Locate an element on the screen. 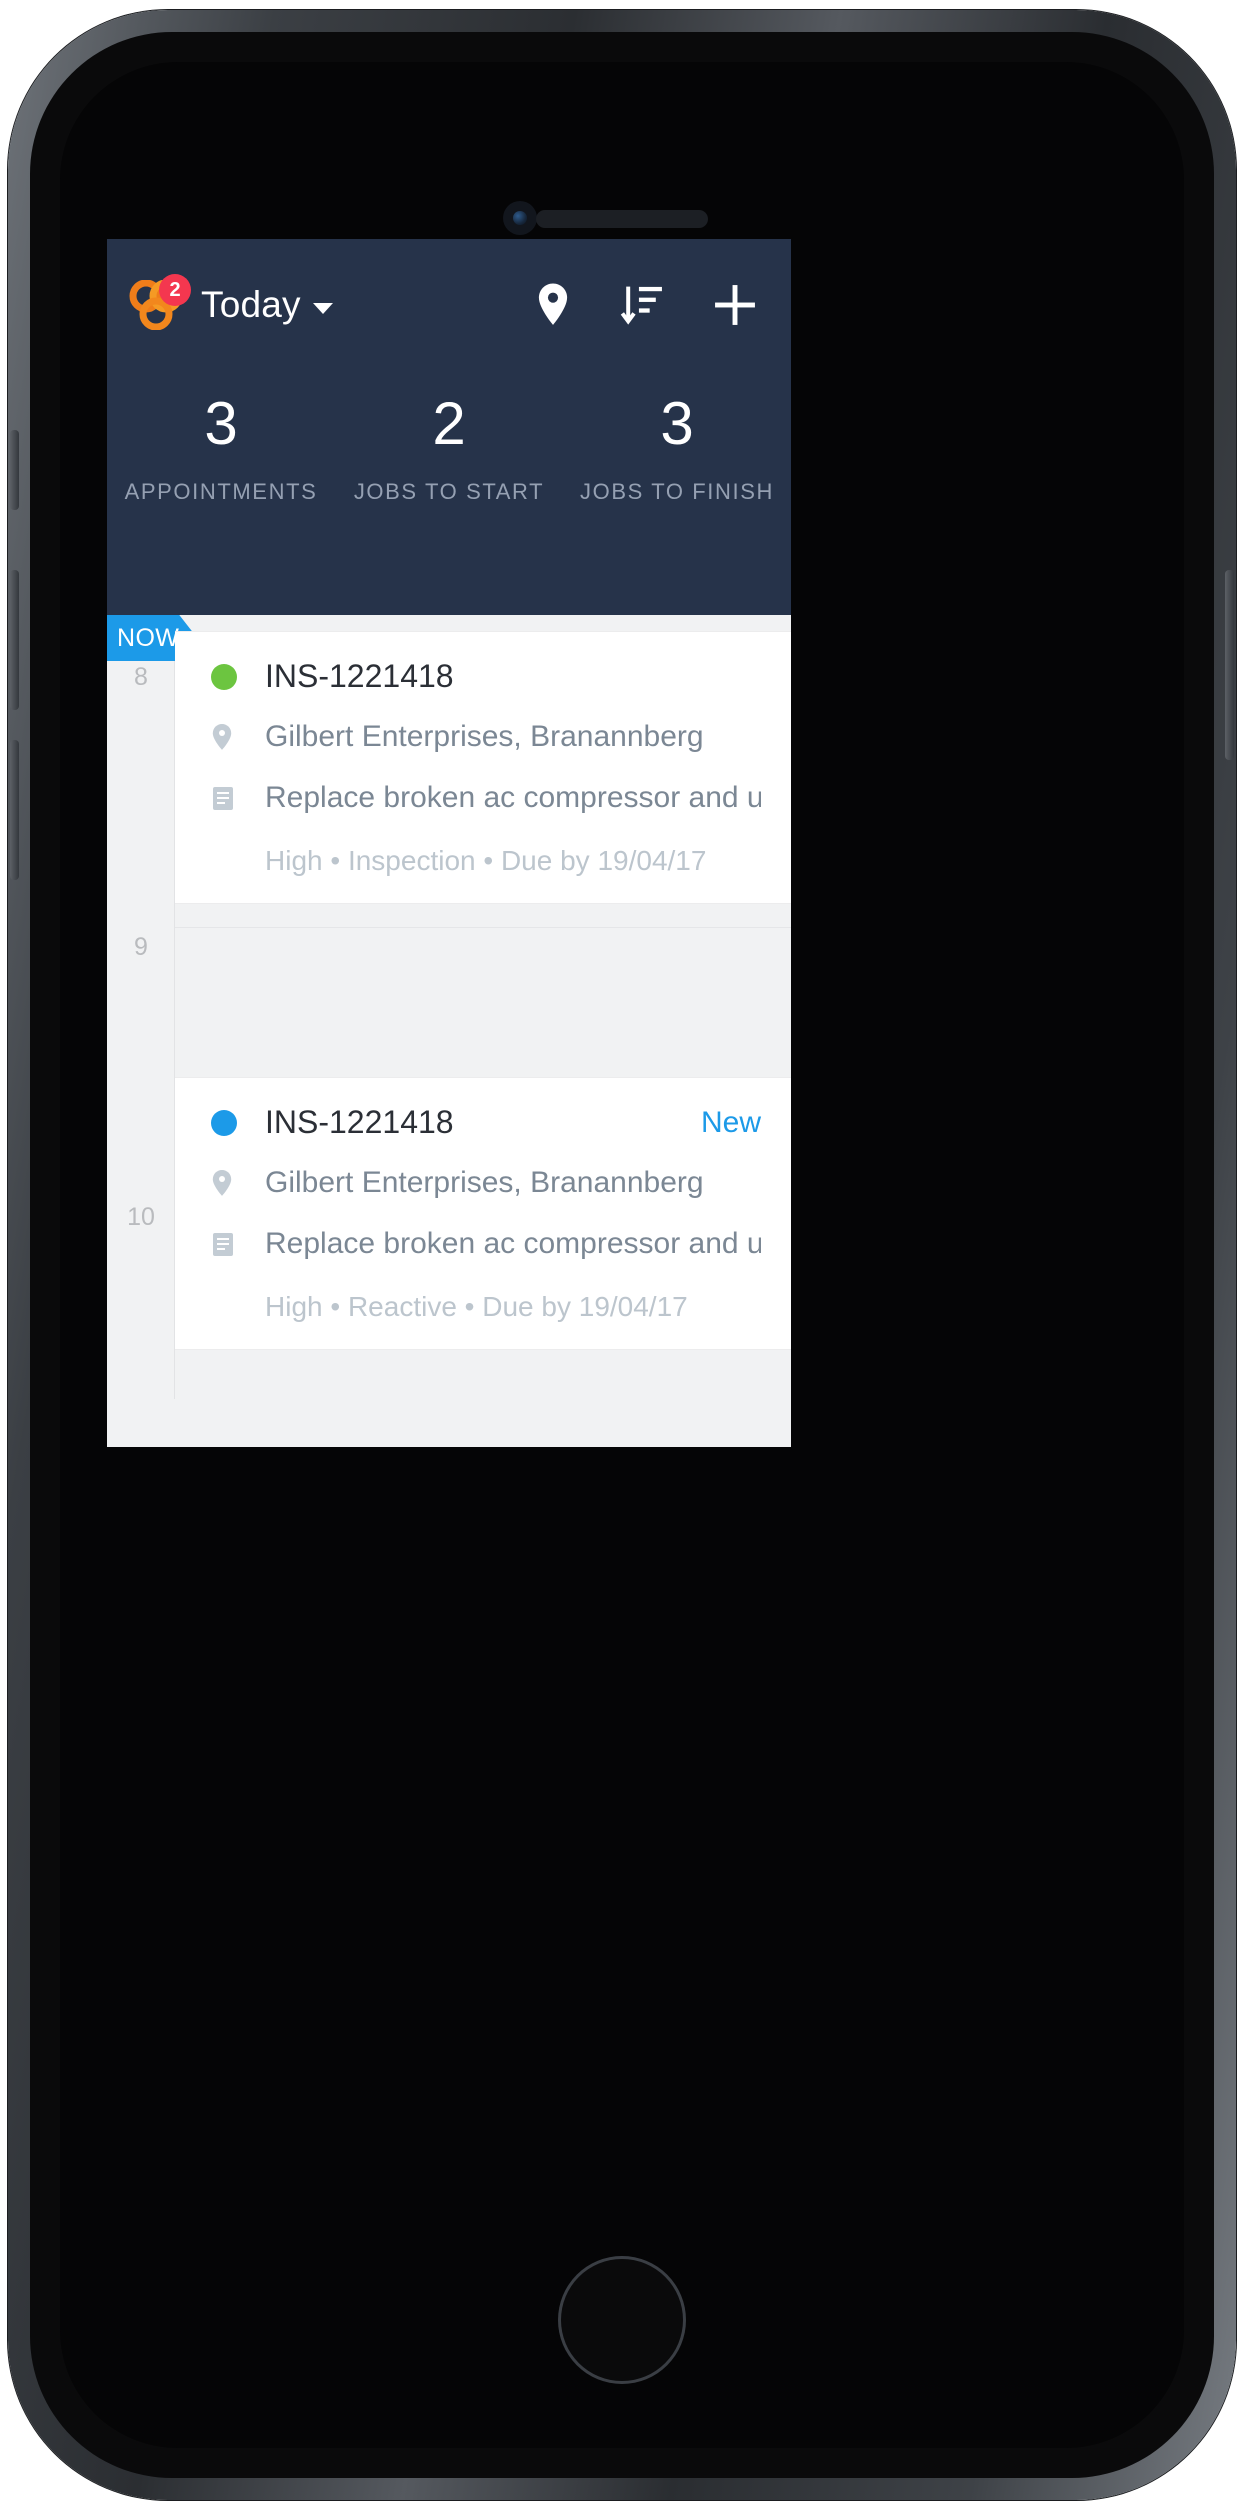 This screenshot has width=1244, height=2510. stat-label: JOBS TO FINISH is located at coordinates (677, 491).